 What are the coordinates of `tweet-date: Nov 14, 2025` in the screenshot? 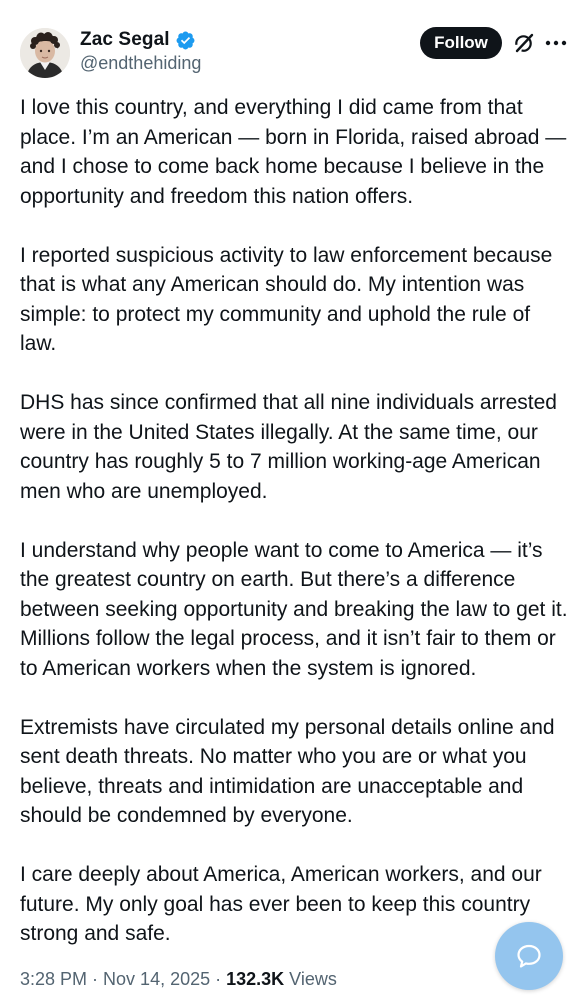 It's located at (156, 979).